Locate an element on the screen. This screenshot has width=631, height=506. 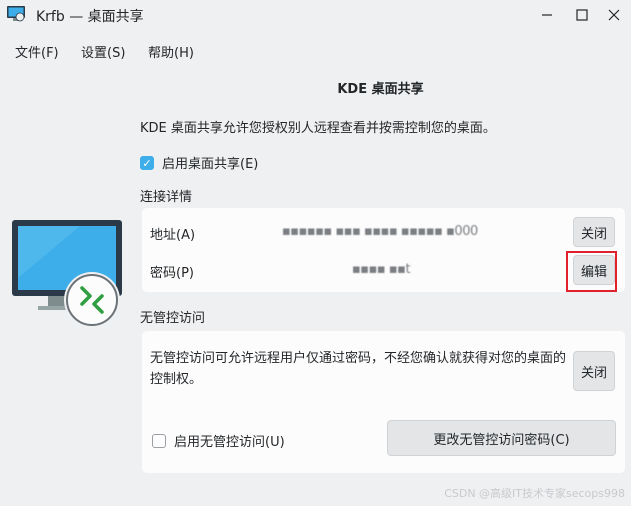
page-title: KDE 桌面共享 is located at coordinates (380, 89).